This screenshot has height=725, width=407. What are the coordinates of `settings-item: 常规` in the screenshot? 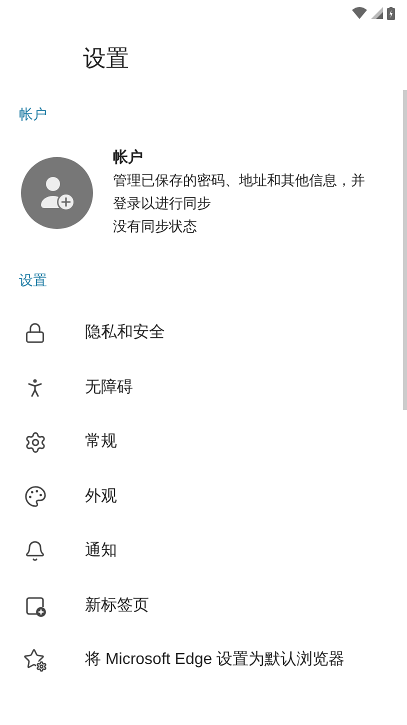 It's located at (203, 442).